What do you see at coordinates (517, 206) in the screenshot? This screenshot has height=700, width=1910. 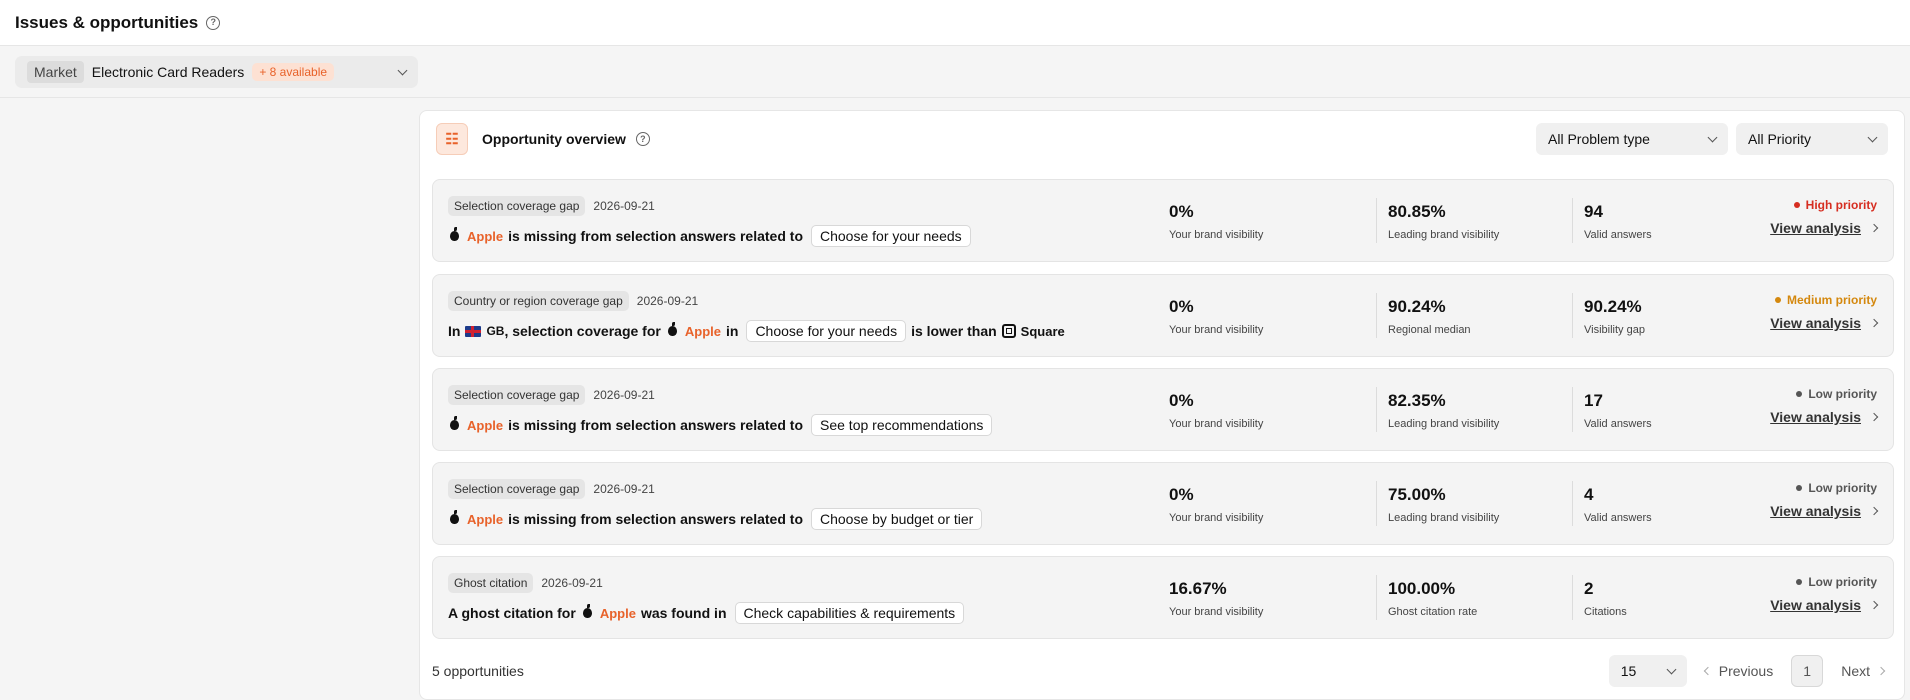 I see `problem-type-tag: Selection coverage gap` at bounding box center [517, 206].